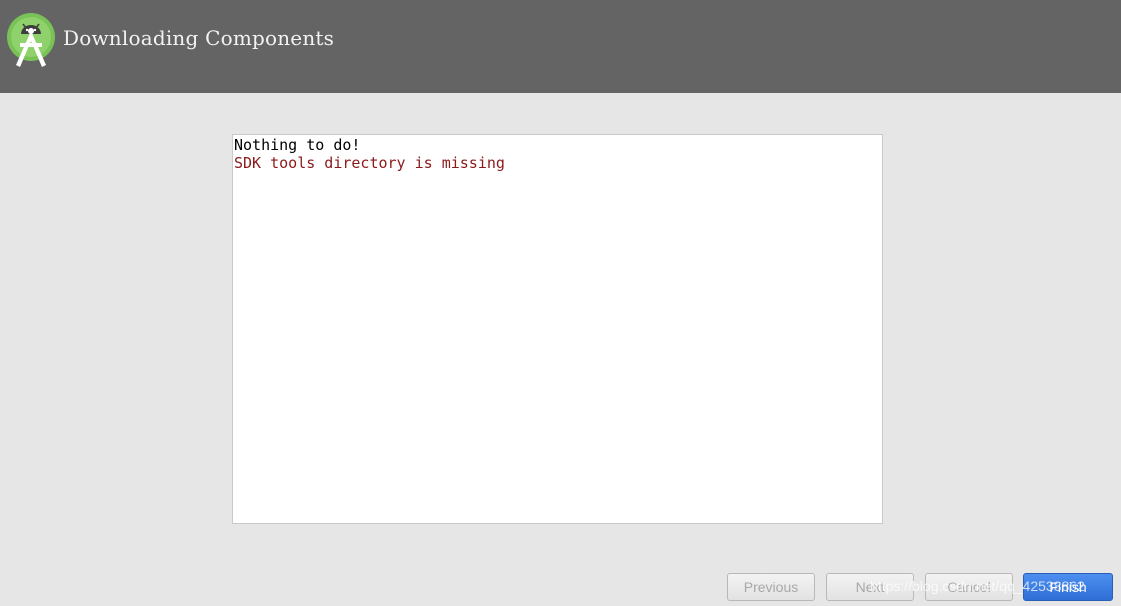  I want to click on next-button: Next, so click(870, 587).